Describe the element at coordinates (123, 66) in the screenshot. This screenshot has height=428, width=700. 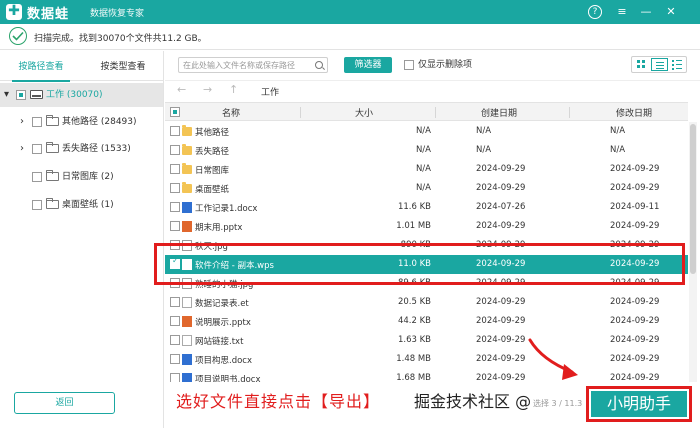
I see `tab-by-type: 按类型查看` at that location.